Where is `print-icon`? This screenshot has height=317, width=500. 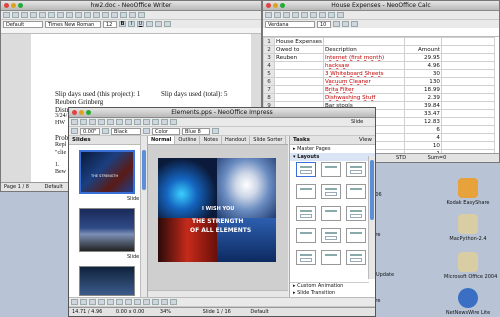 print-icon is located at coordinates (101, 122).